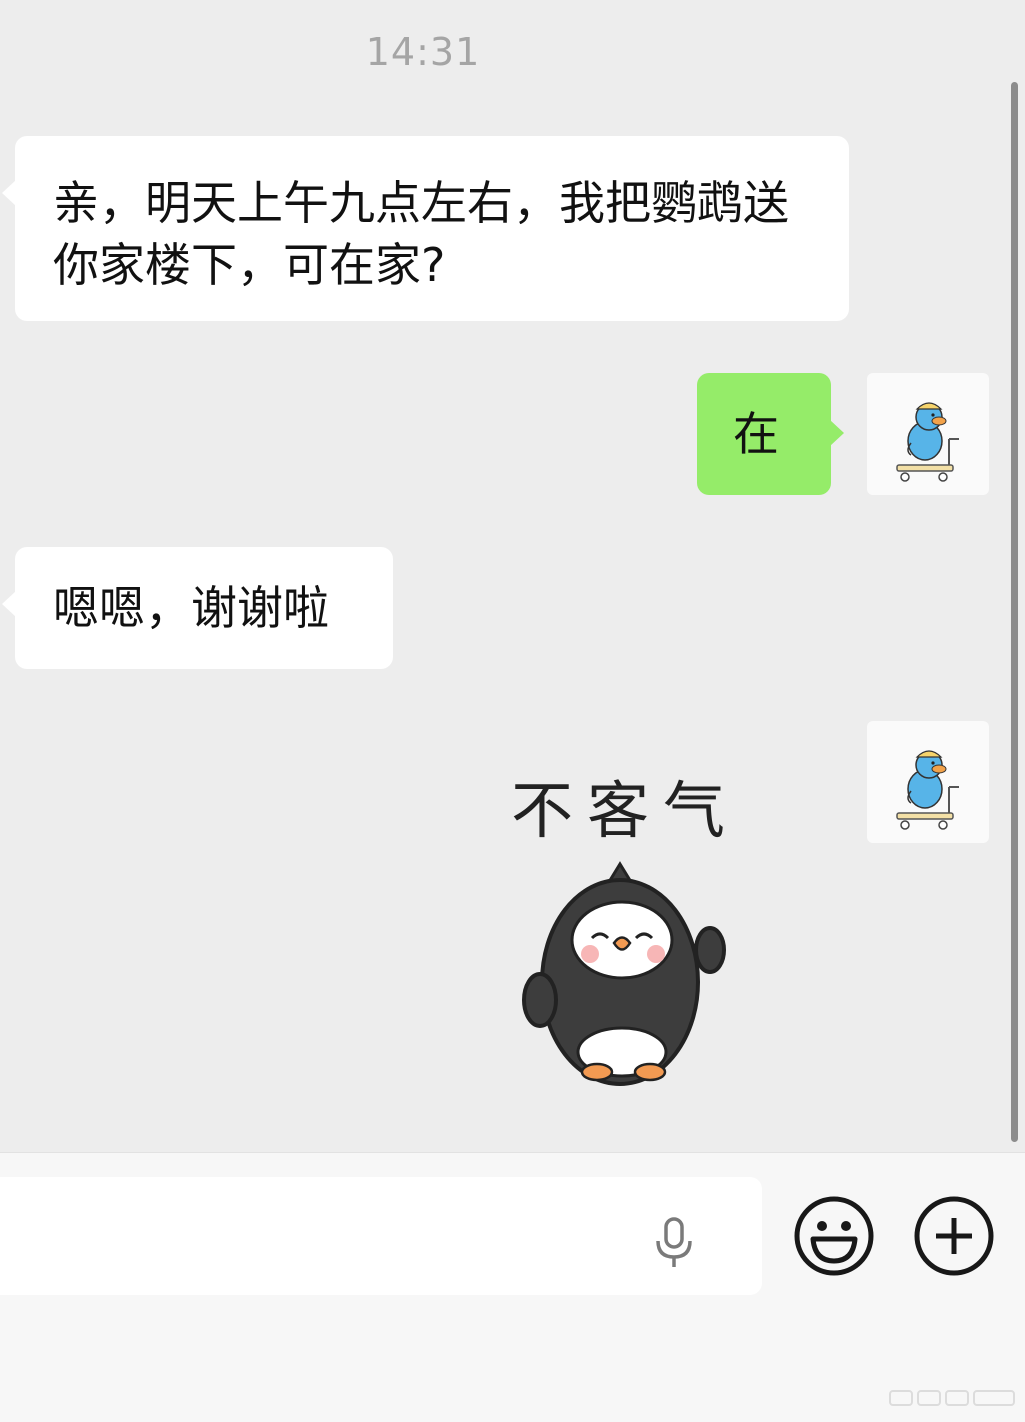 This screenshot has width=1025, height=1422. What do you see at coordinates (624, 973) in the screenshot?
I see `penguin-icon` at bounding box center [624, 973].